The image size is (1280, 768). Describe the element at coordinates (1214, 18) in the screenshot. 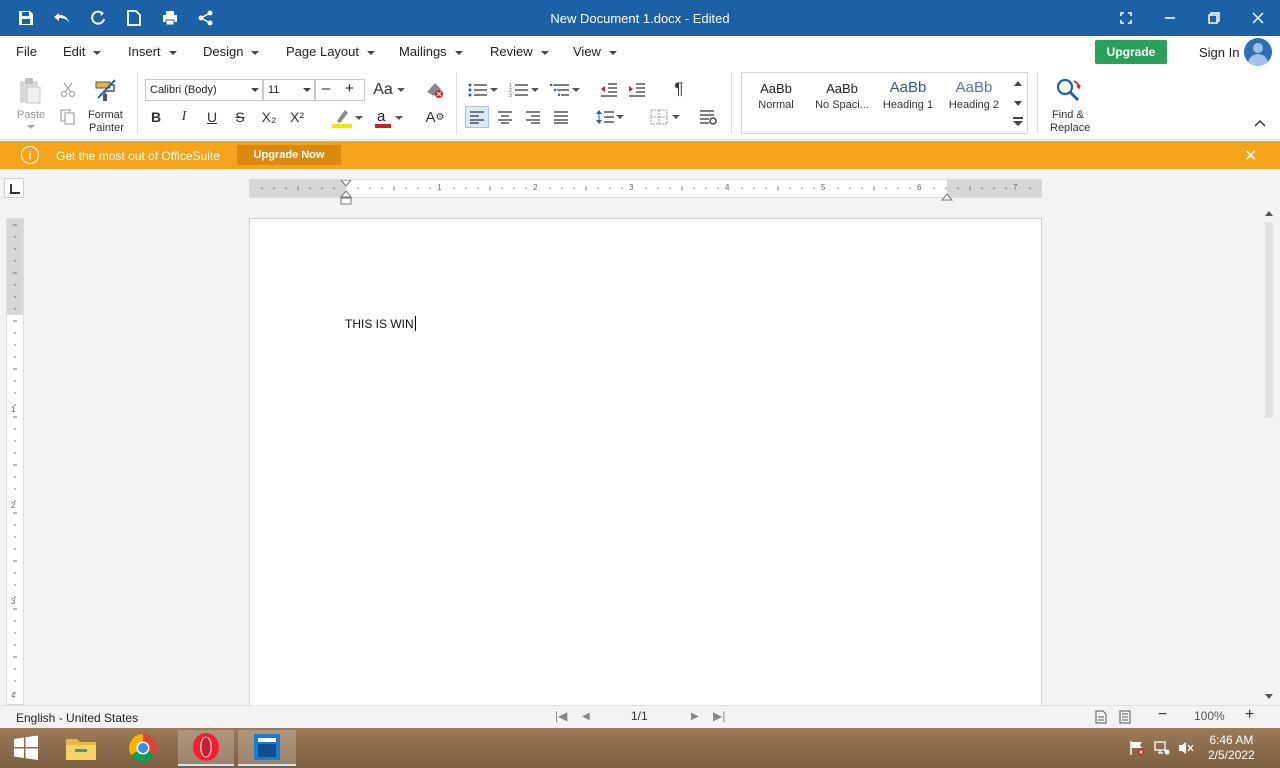

I see `restore-icon` at that location.